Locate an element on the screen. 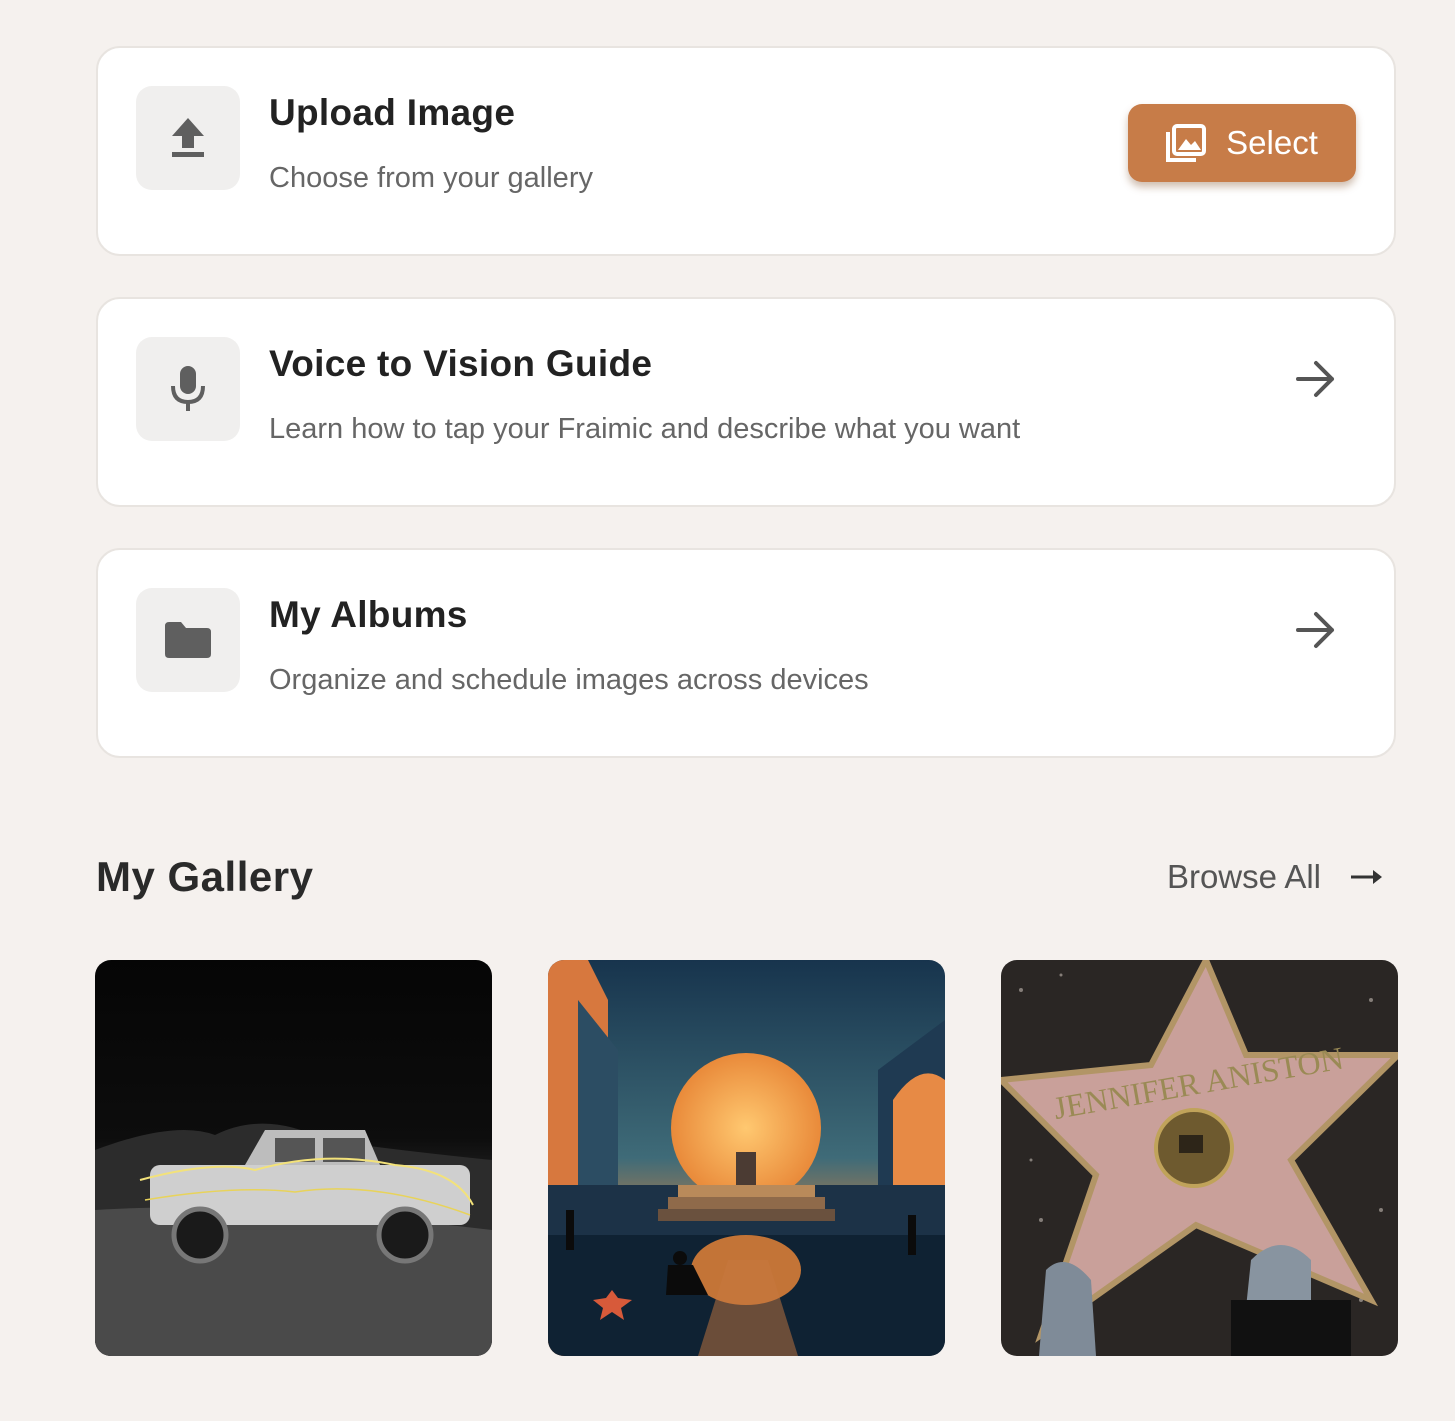 The image size is (1455, 1421). gallery-image-sunset is located at coordinates (746, 1158).